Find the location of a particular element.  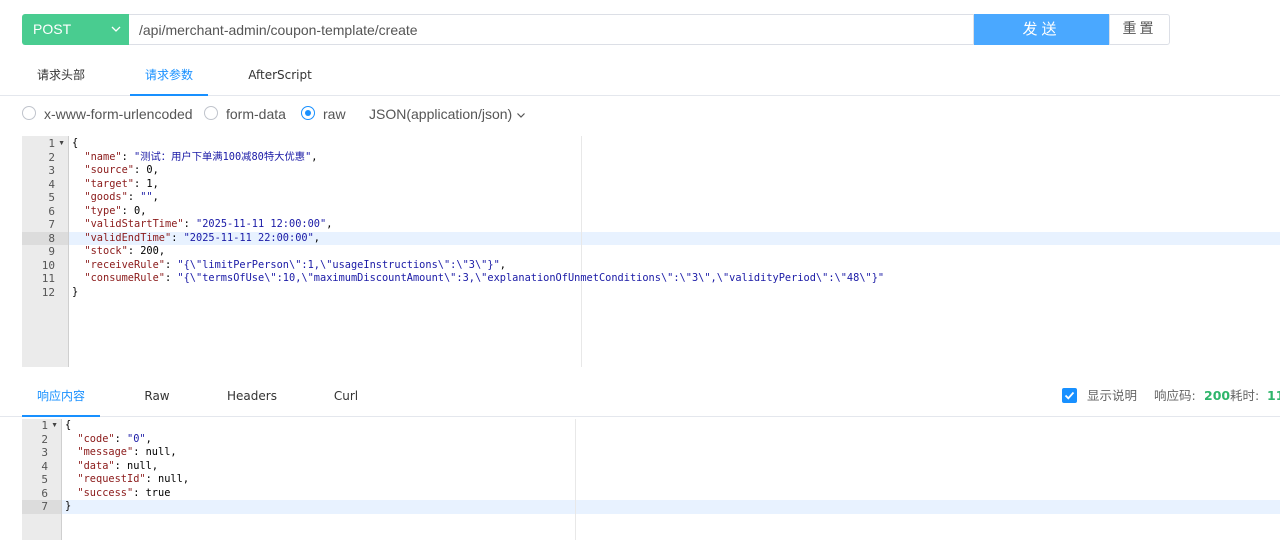

radio-checked-icon is located at coordinates (308, 113).